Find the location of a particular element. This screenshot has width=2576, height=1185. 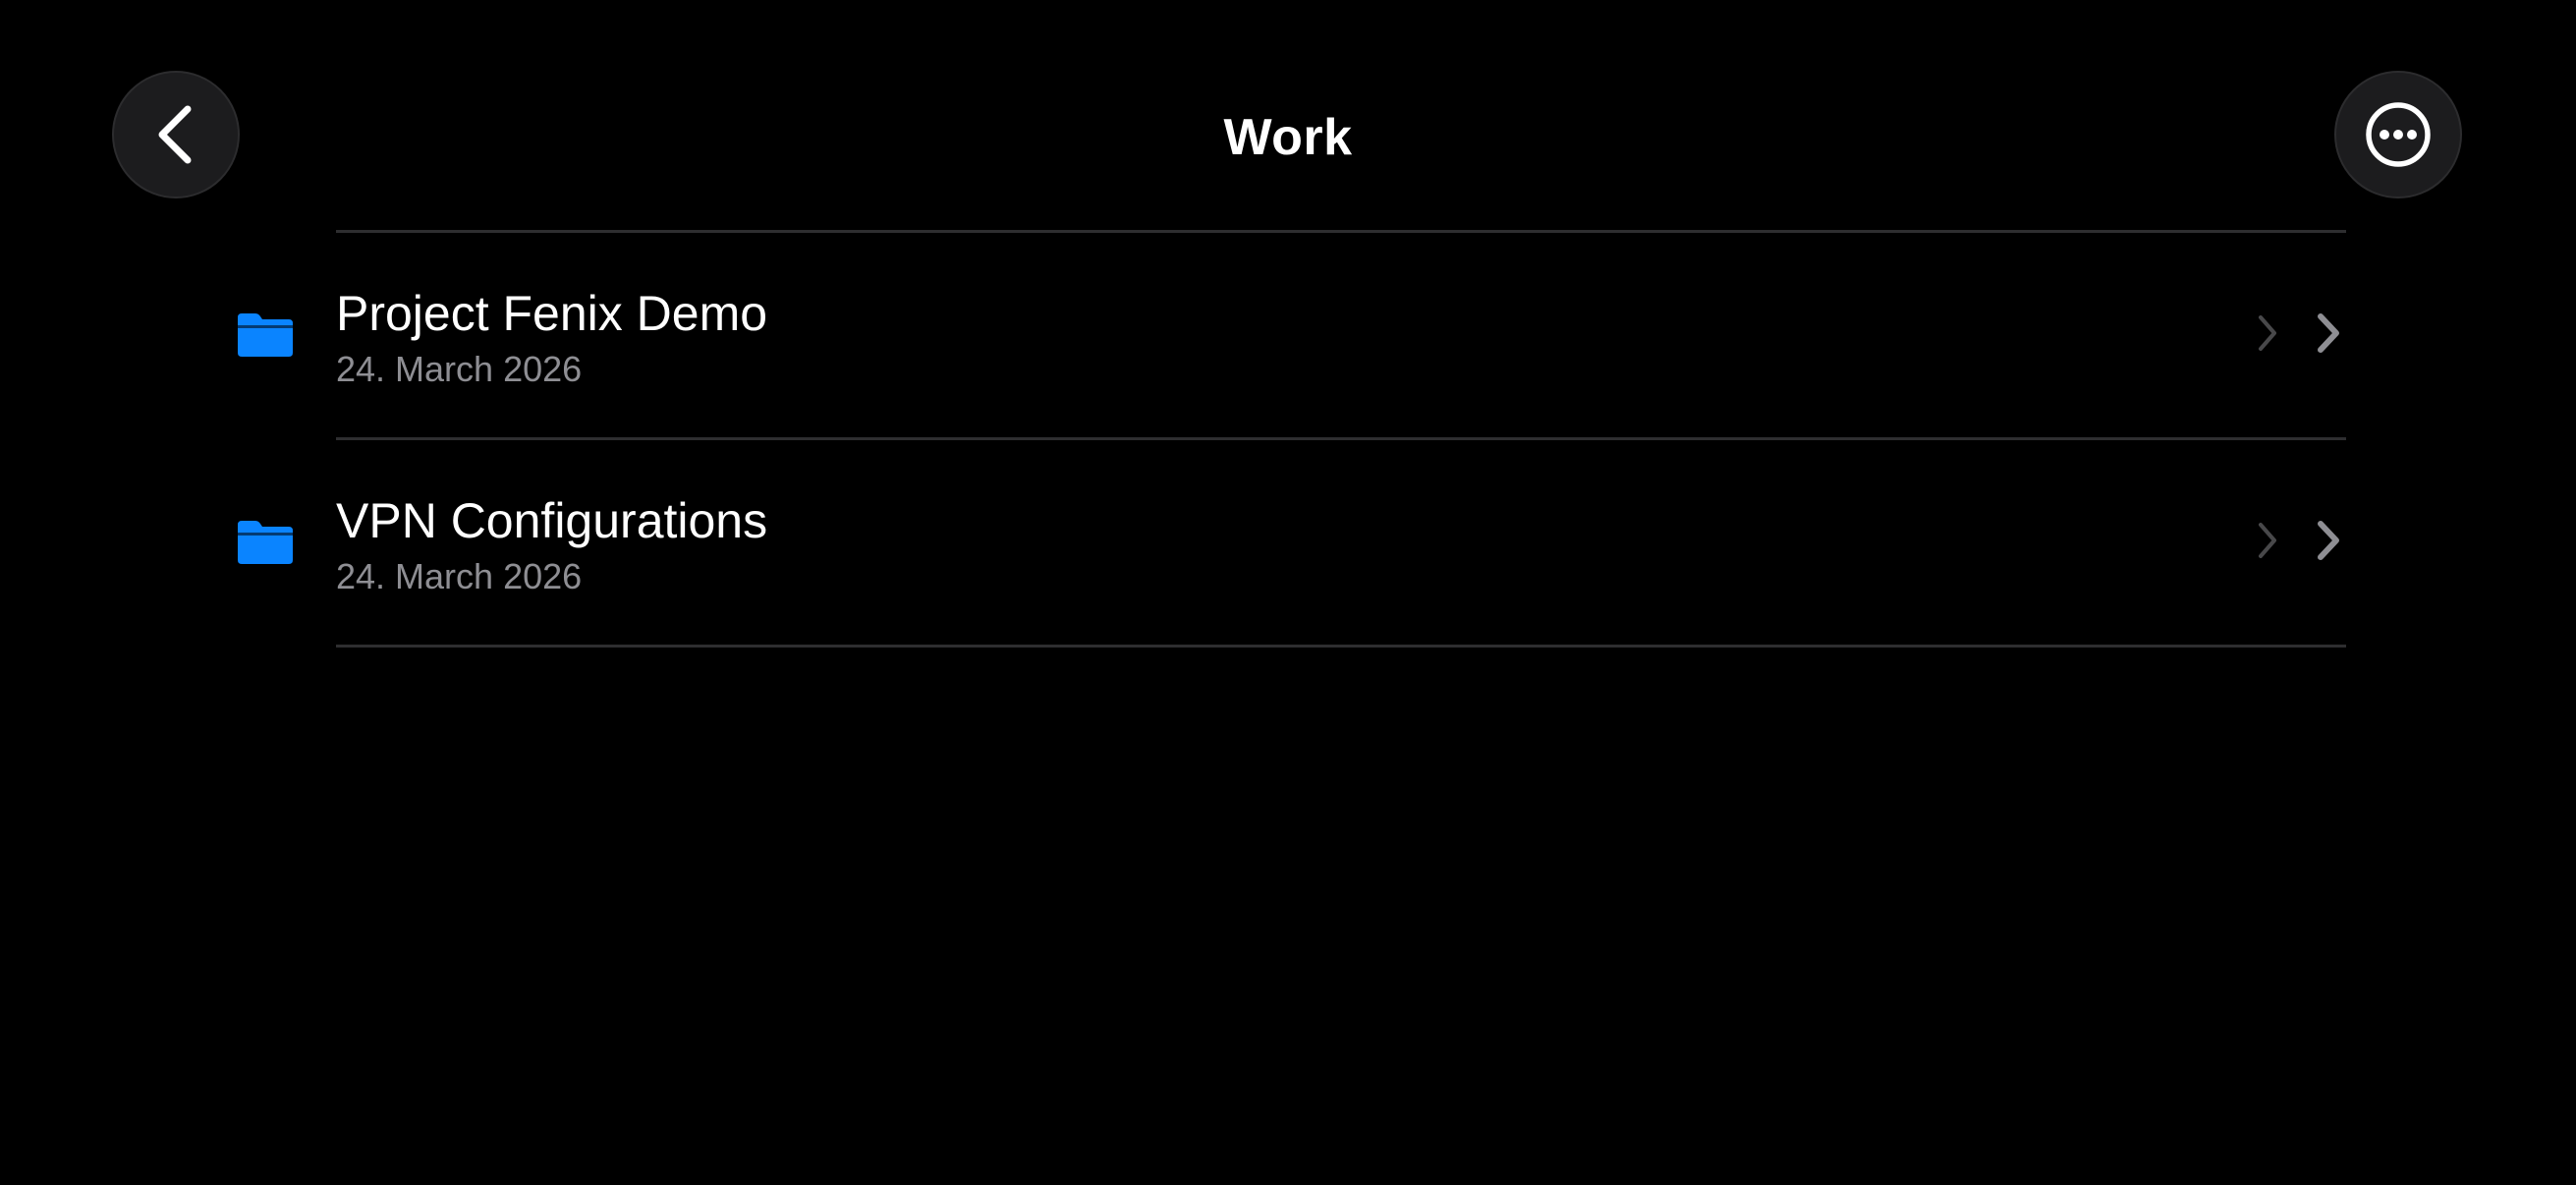

folder-name: VPN Configurations is located at coordinates (552, 521).